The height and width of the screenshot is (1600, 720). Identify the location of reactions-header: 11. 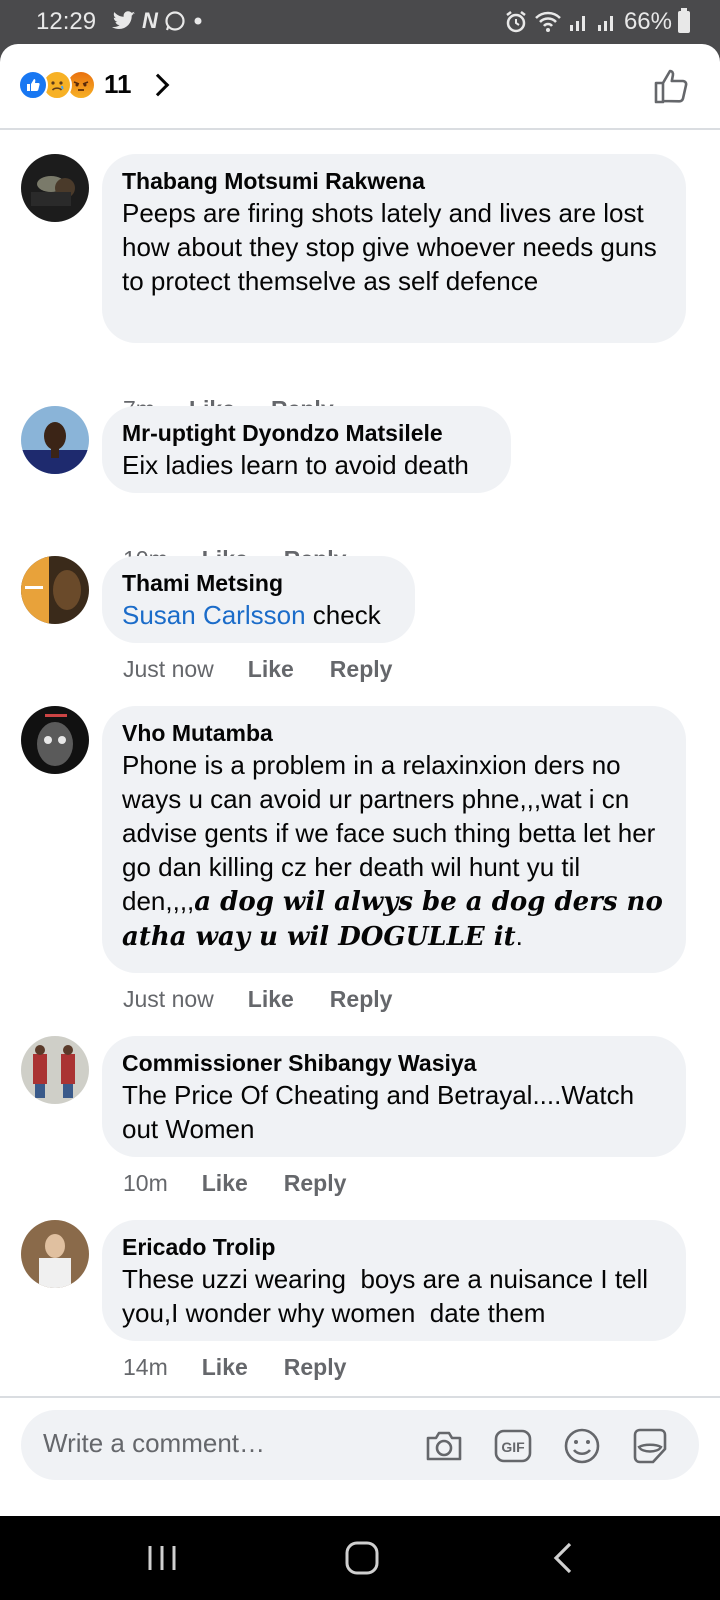
(360, 87).